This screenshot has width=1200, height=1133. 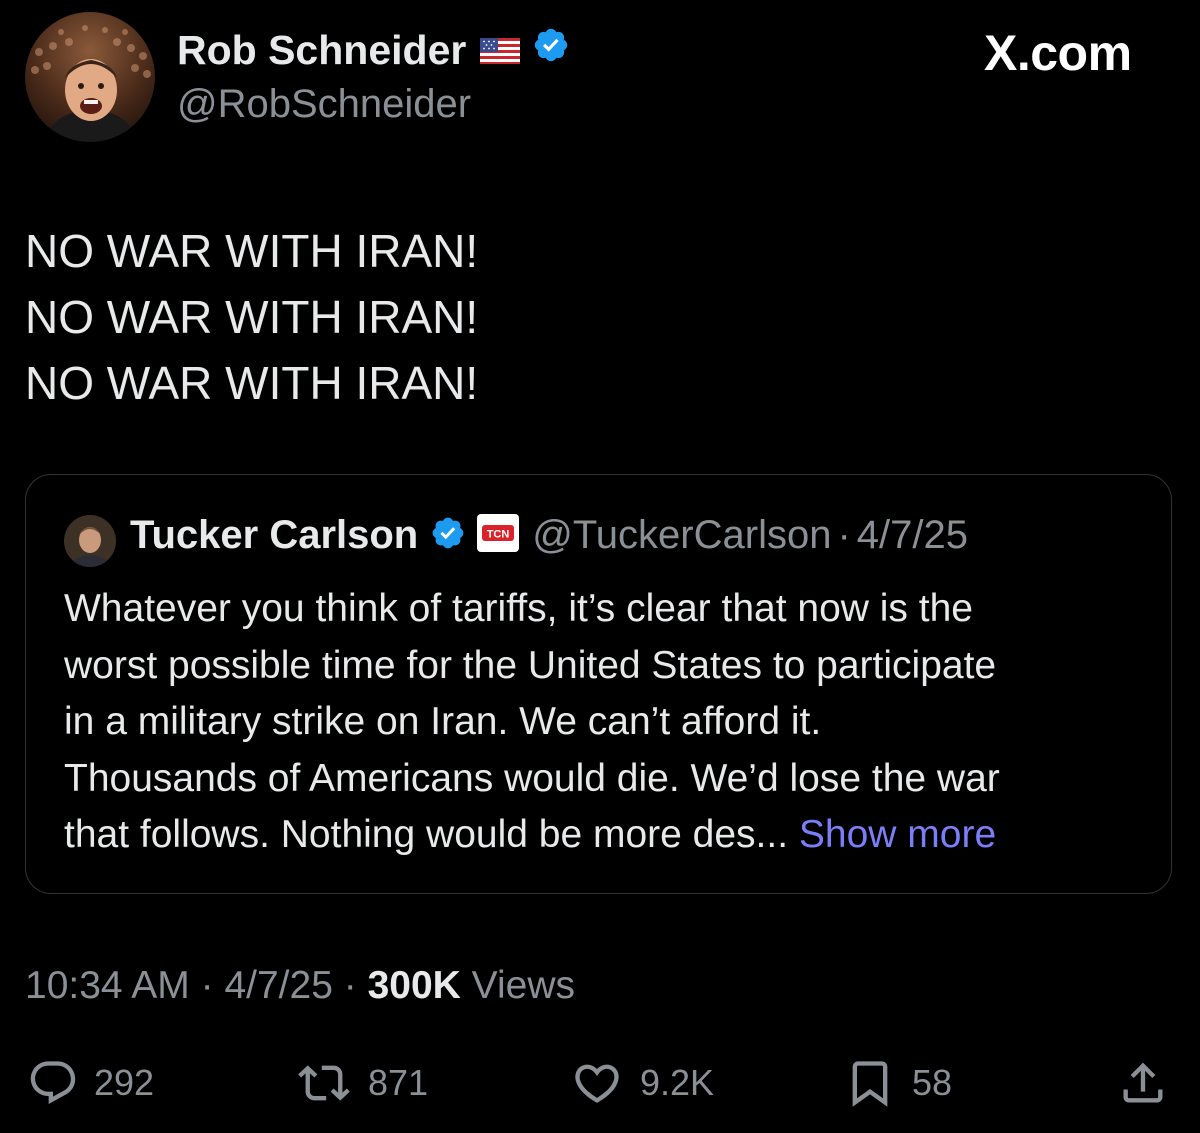 What do you see at coordinates (124, 1082) in the screenshot?
I see `reply-count: 292` at bounding box center [124, 1082].